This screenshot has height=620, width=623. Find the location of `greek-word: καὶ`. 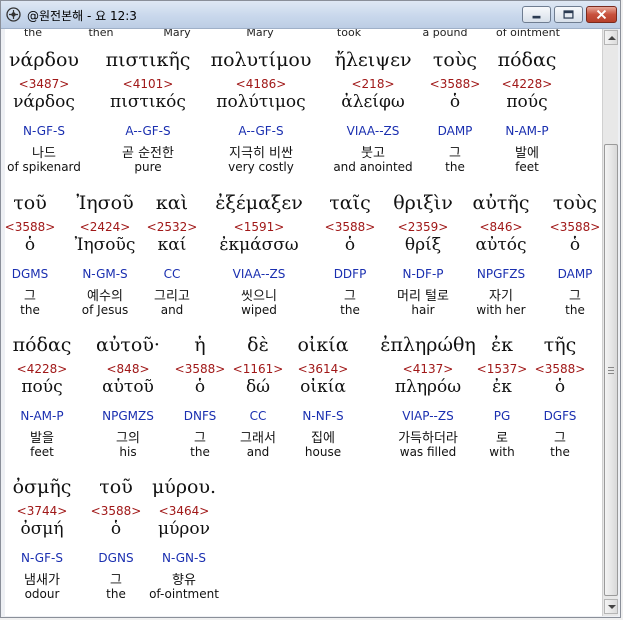

greek-word: καὶ is located at coordinates (172, 203).